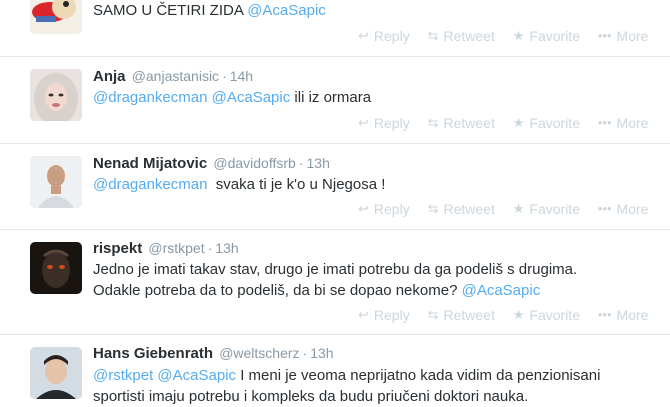 The width and height of the screenshot is (670, 407). I want to click on tweet-header: Anja @anjastanisic · 14h, so click(173, 76).